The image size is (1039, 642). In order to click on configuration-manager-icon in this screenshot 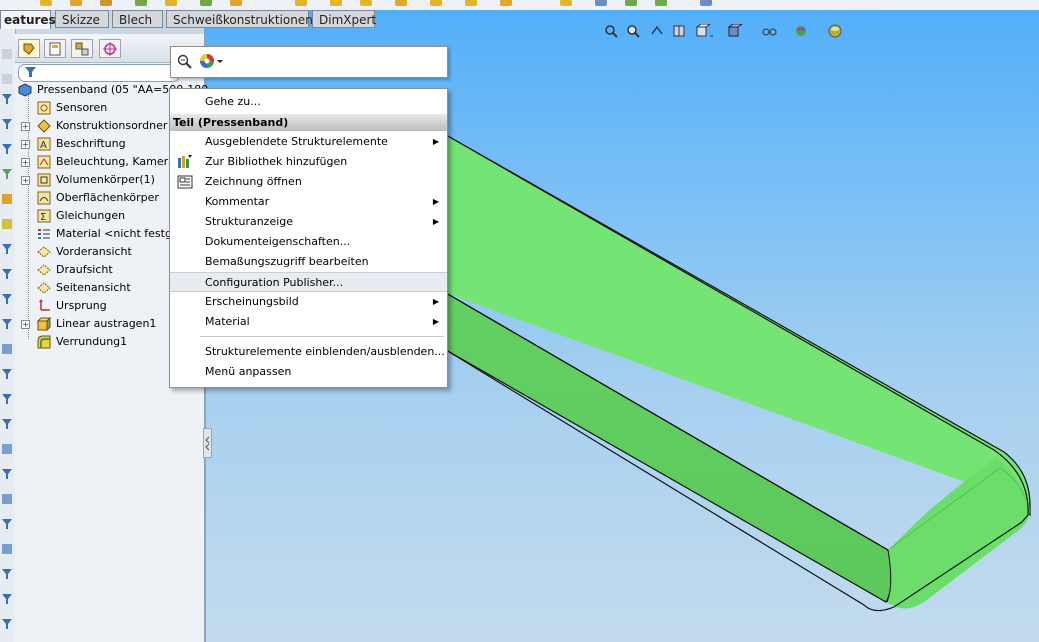, I will do `click(82, 48)`.